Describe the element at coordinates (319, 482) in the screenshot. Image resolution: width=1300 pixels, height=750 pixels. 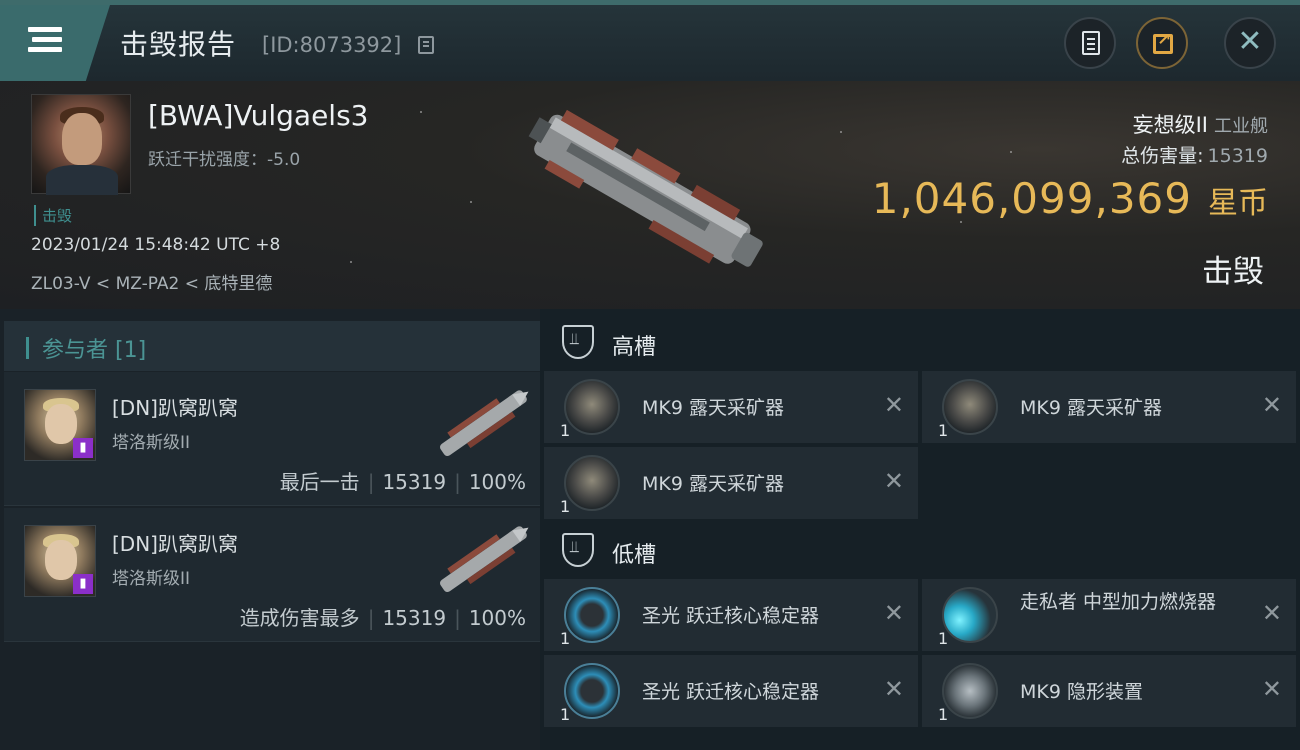
I see `attacker-role: 最后一击` at that location.